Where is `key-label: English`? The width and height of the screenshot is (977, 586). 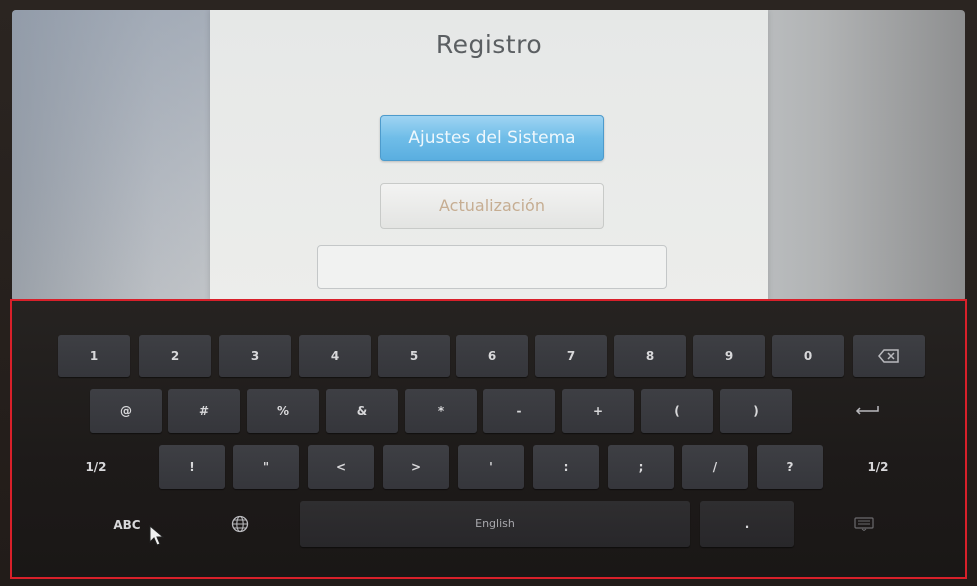
key-label: English is located at coordinates (495, 523).